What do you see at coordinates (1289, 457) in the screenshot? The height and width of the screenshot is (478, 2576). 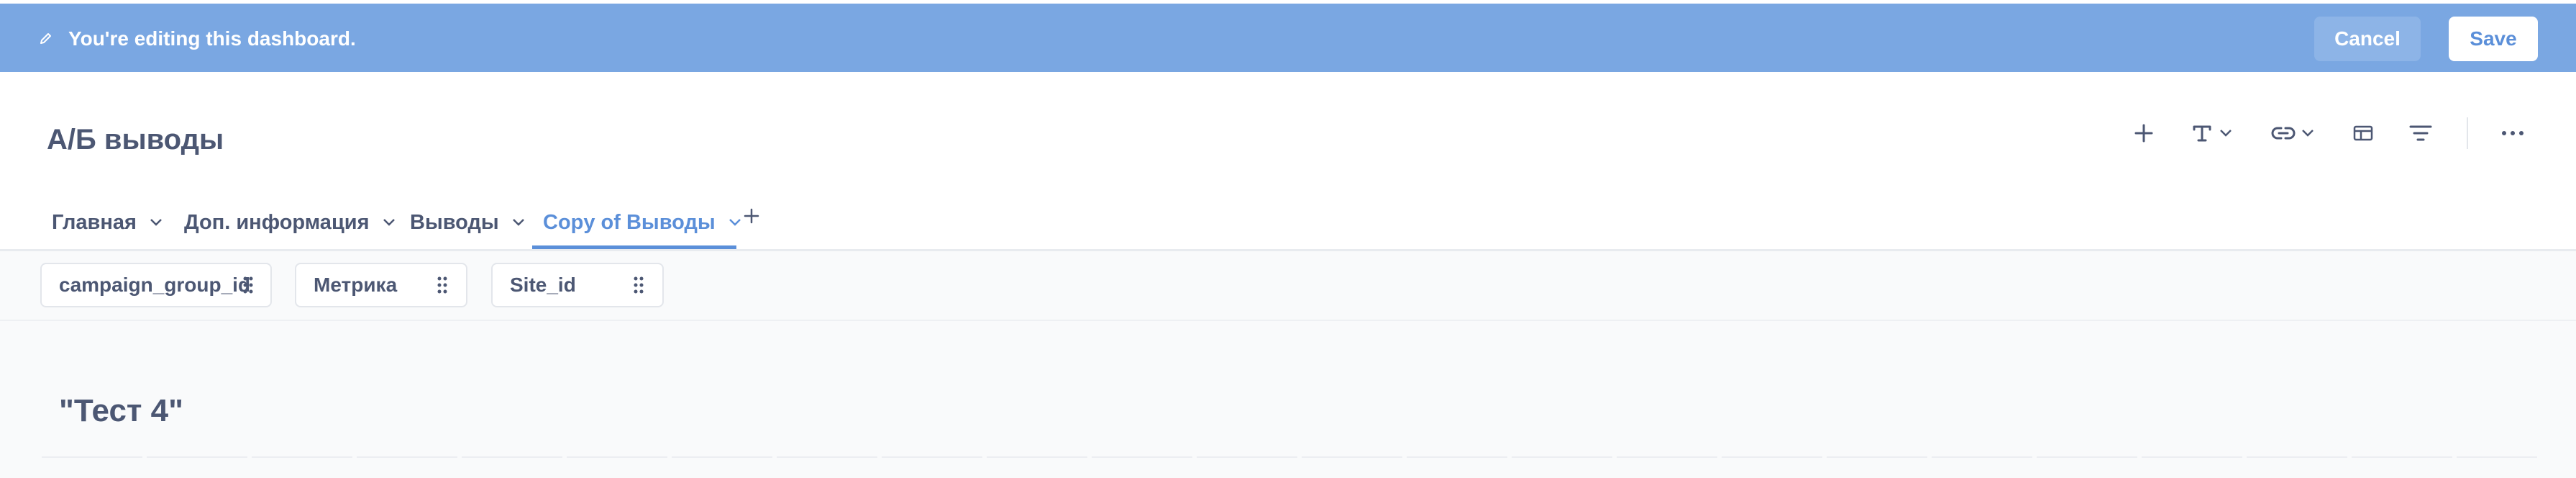 I see `grid-guide-line` at bounding box center [1289, 457].